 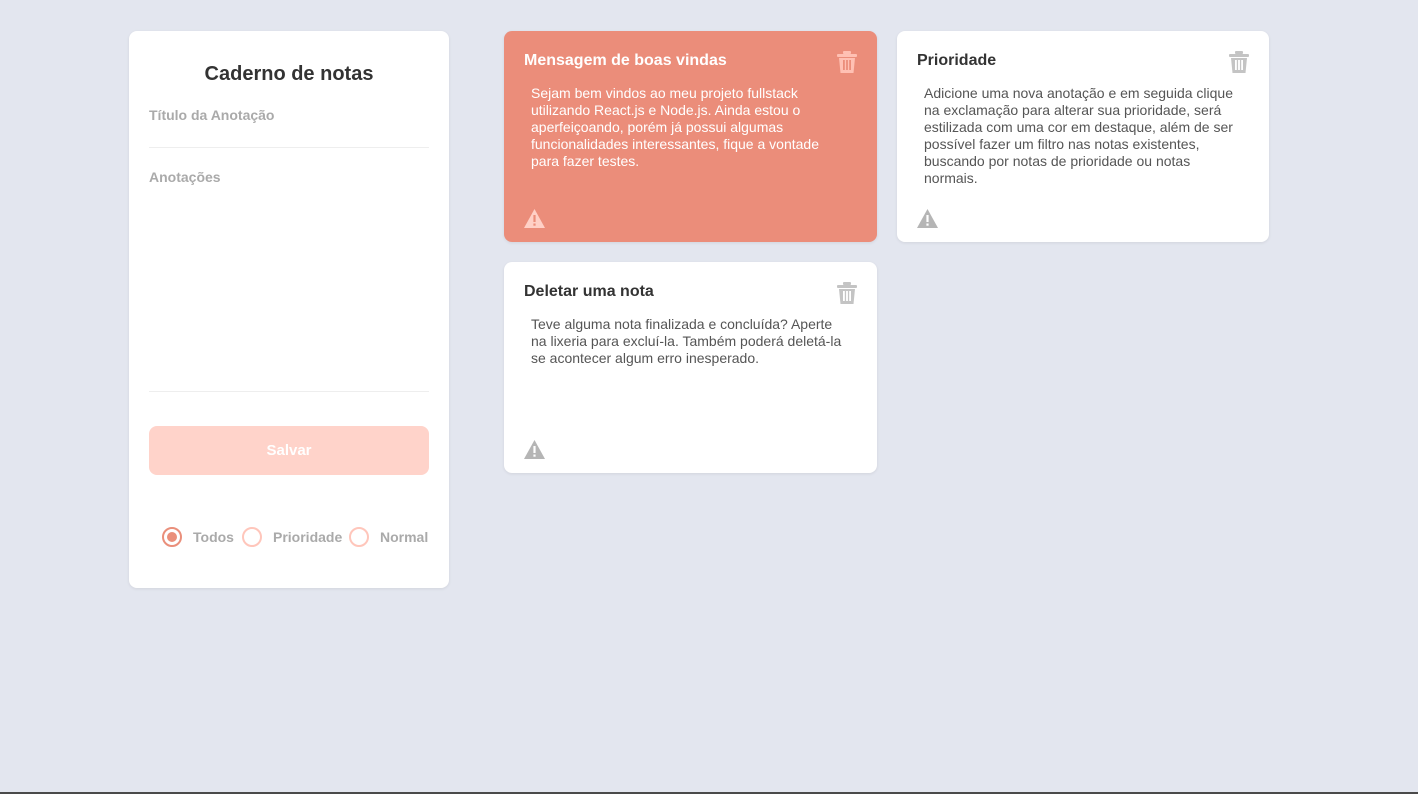 What do you see at coordinates (625, 60) in the screenshot?
I see `note-title: Mensagem de boas vindas` at bounding box center [625, 60].